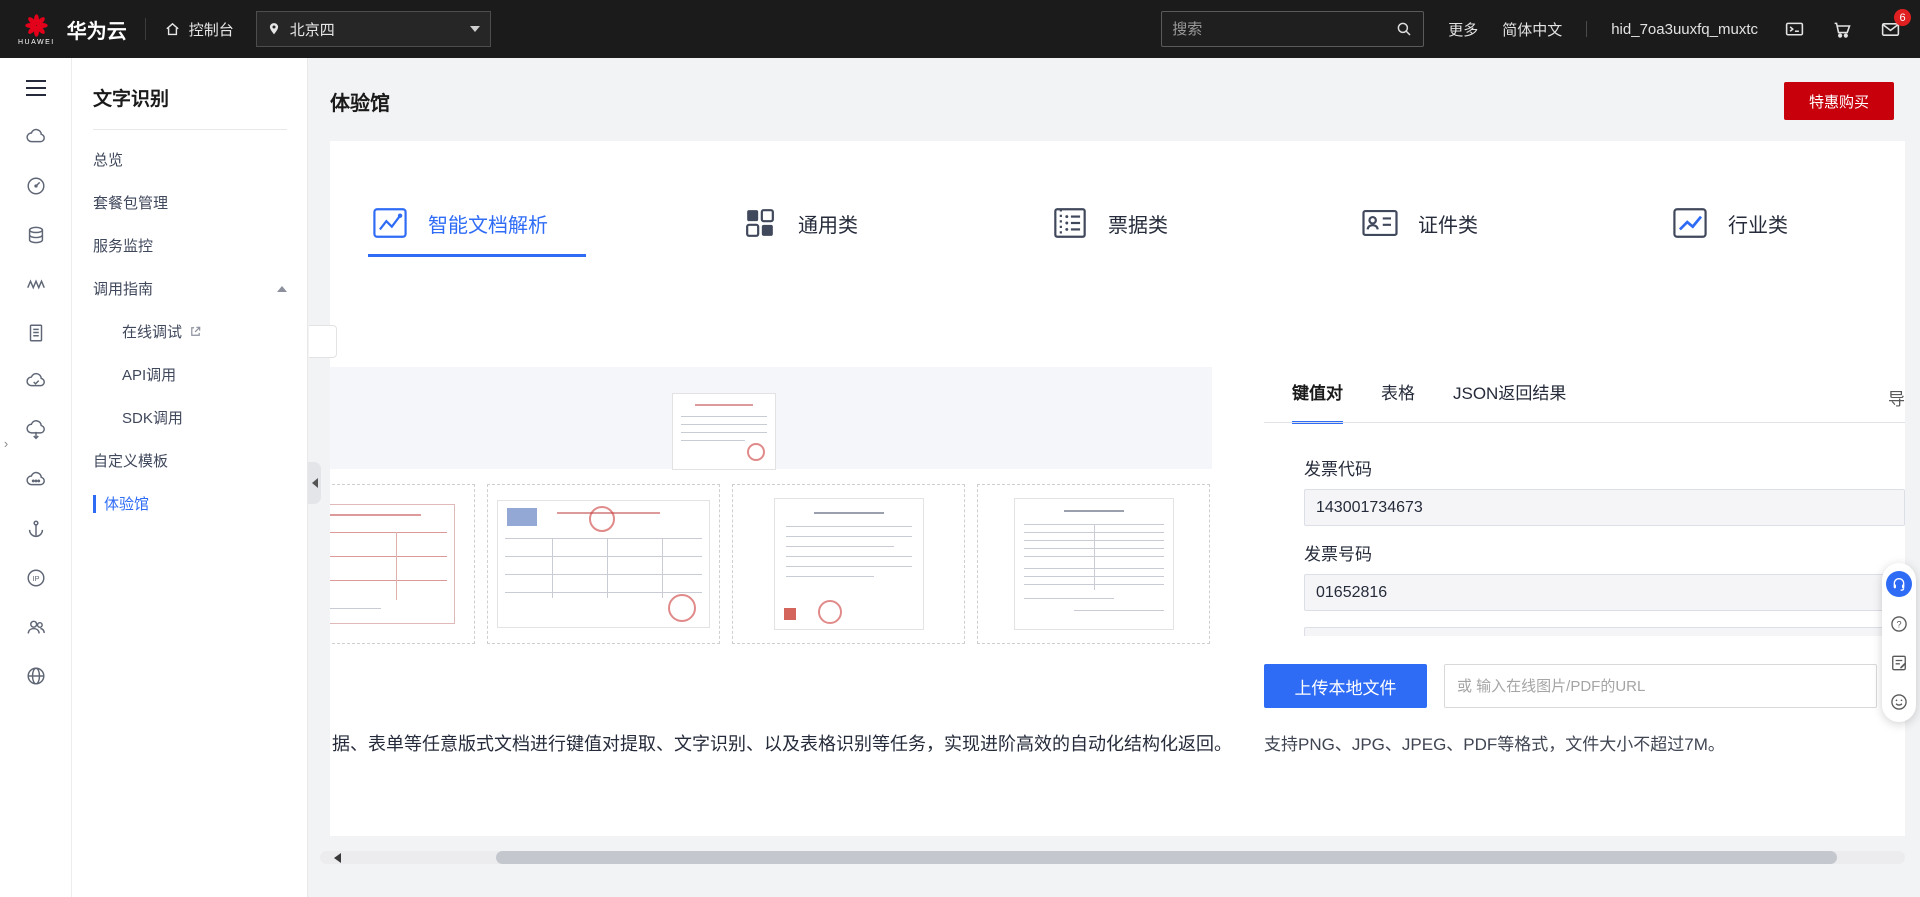 The width and height of the screenshot is (1920, 897). I want to click on scroll-left-arrow, so click(337, 858).